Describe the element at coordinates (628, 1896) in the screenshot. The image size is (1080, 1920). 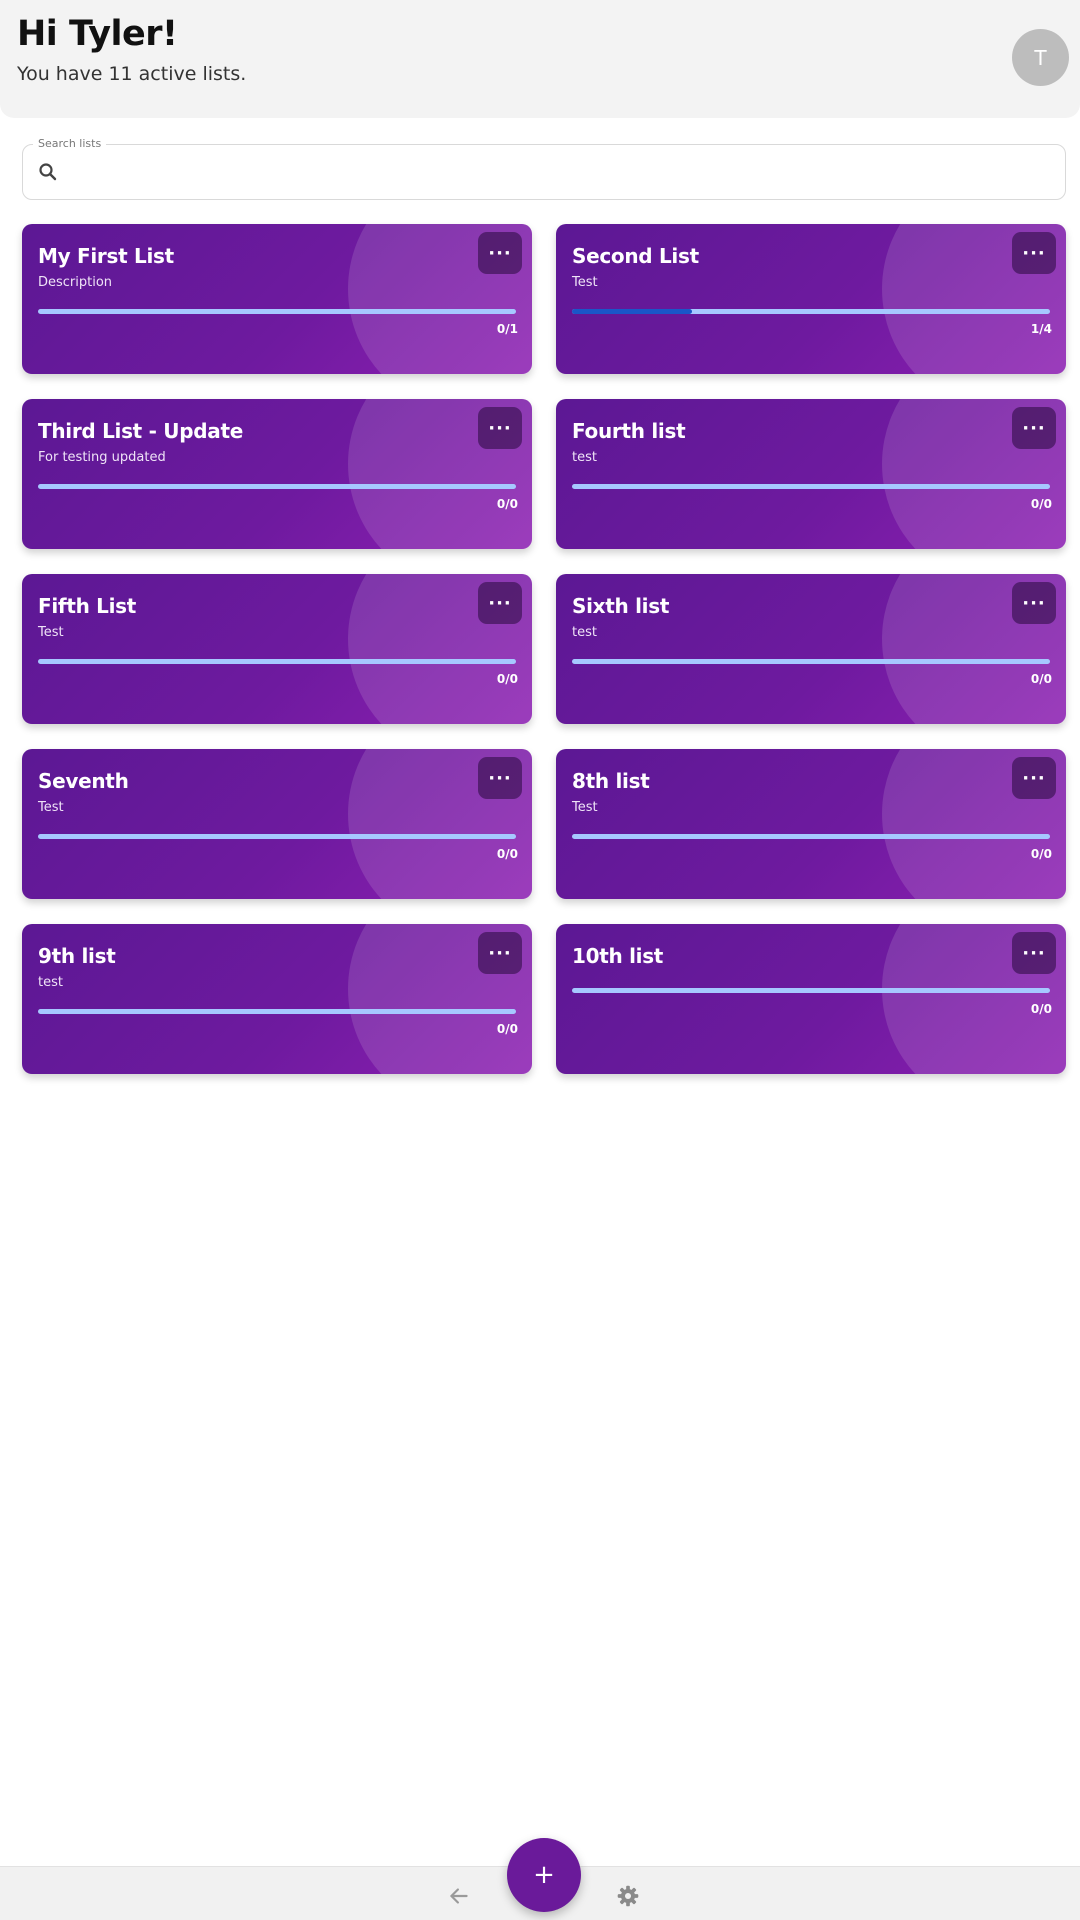
I see `gear-icon` at that location.